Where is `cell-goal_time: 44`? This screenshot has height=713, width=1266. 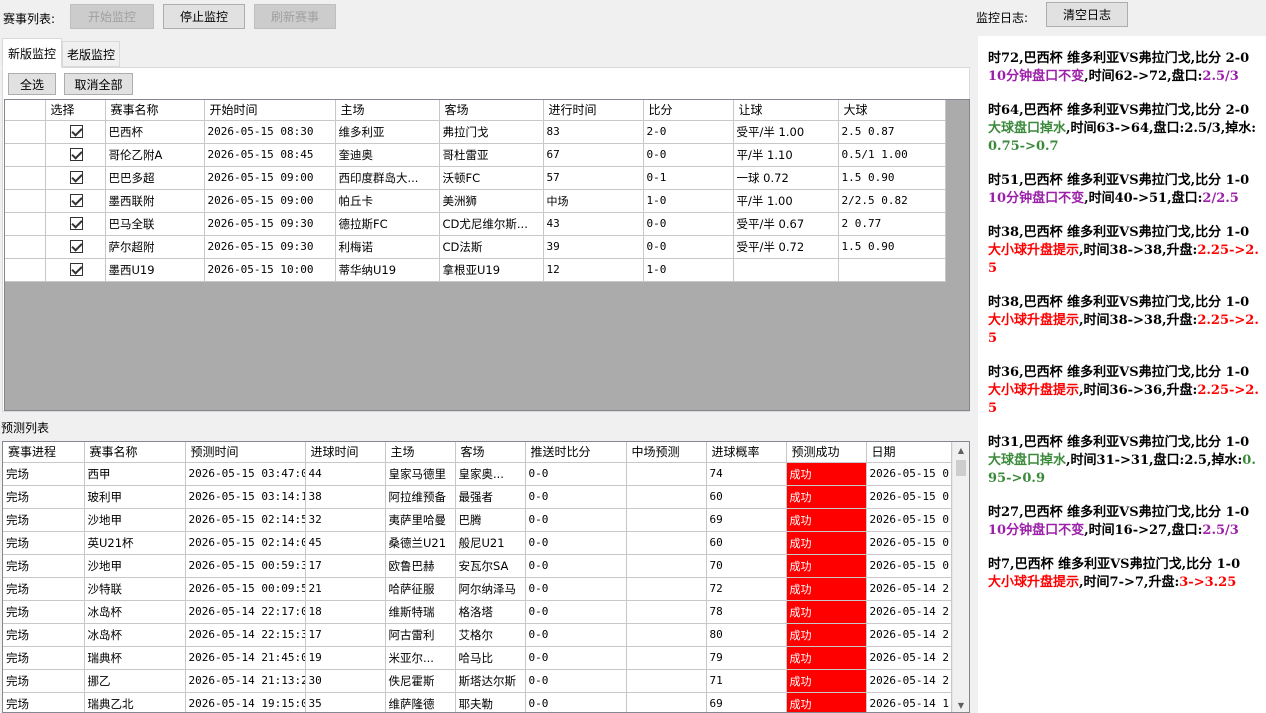
cell-goal_time: 44 is located at coordinates (345, 474).